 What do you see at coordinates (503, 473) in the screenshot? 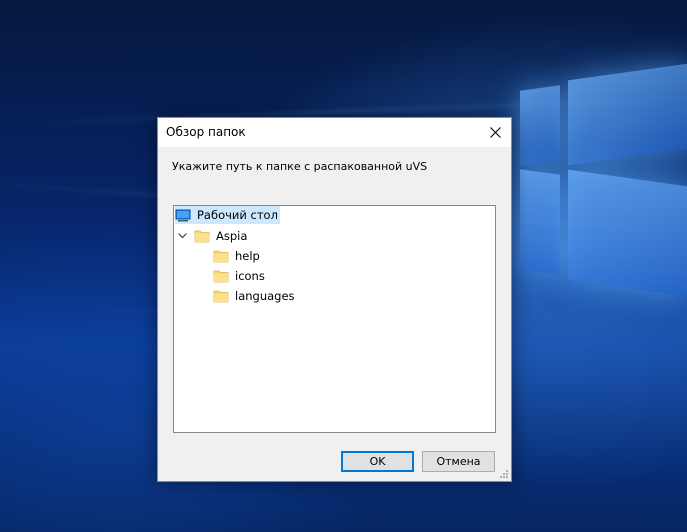
I see `resize-grip-icon` at bounding box center [503, 473].